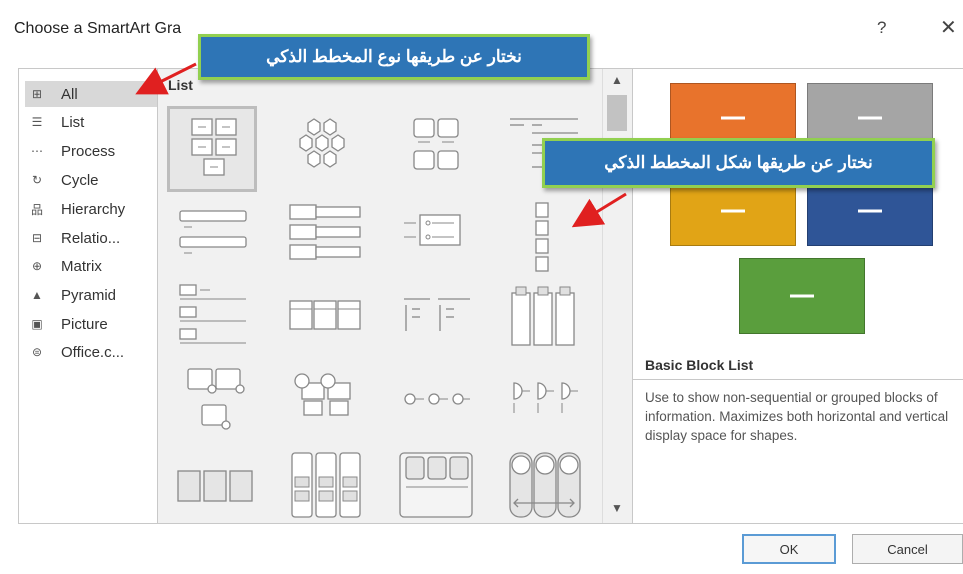 This screenshot has height=574, width=963. I want to click on category-label: List, so click(73, 122).